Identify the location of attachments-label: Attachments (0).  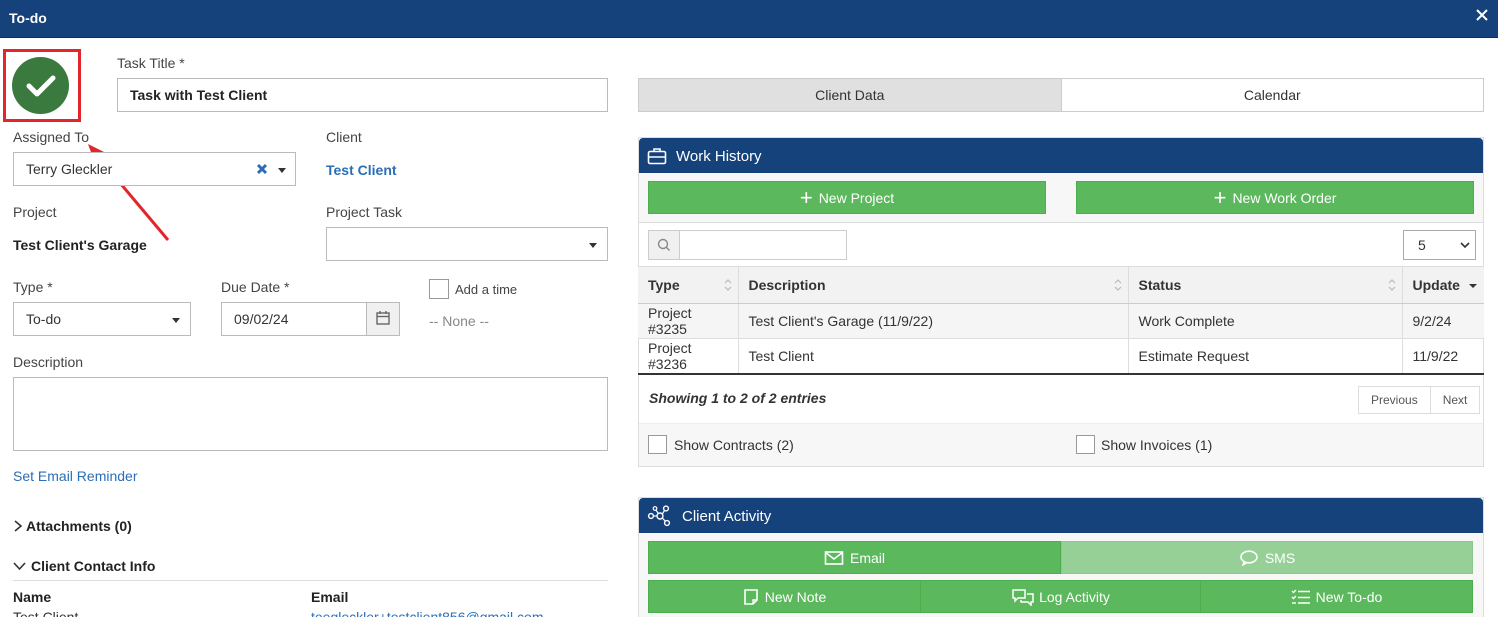
(79, 526).